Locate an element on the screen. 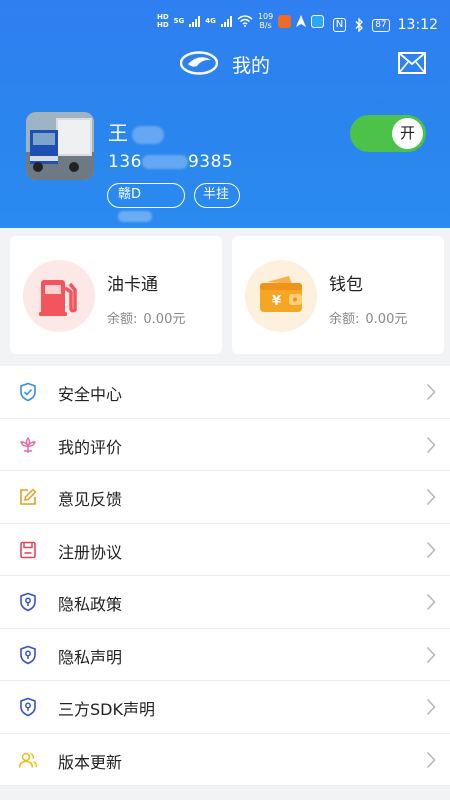  fuel-card-balance: 余额: 0.00元 is located at coordinates (146, 317).